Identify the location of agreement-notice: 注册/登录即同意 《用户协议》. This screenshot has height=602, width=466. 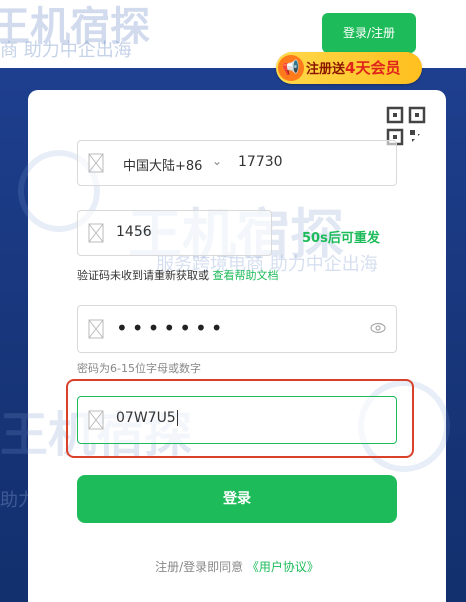
(237, 566).